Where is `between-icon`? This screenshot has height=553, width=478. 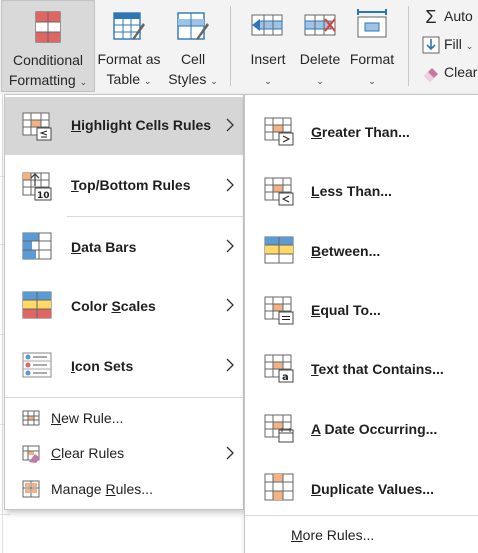
between-icon is located at coordinates (279, 250).